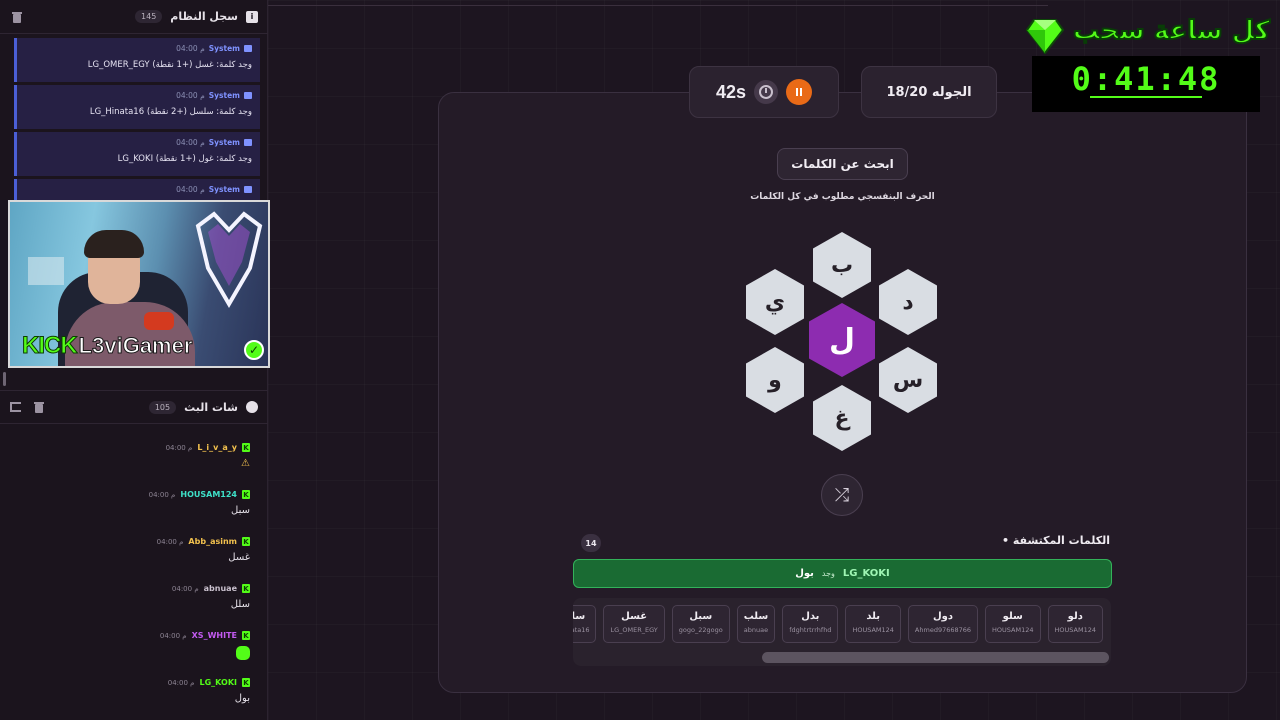  I want to click on verified-check-icon: ✓, so click(254, 350).